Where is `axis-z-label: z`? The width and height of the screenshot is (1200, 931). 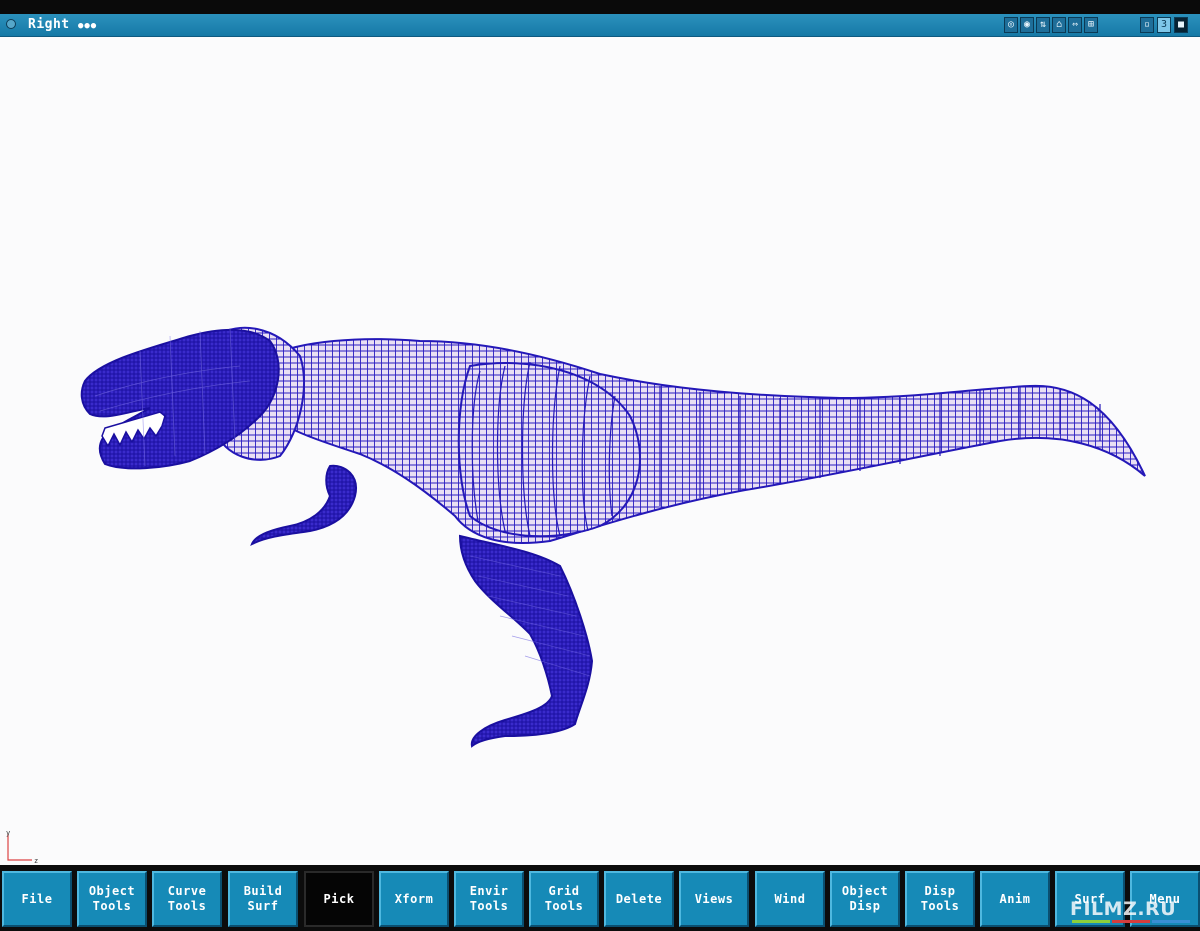
axis-z-label: z is located at coordinates (36, 860).